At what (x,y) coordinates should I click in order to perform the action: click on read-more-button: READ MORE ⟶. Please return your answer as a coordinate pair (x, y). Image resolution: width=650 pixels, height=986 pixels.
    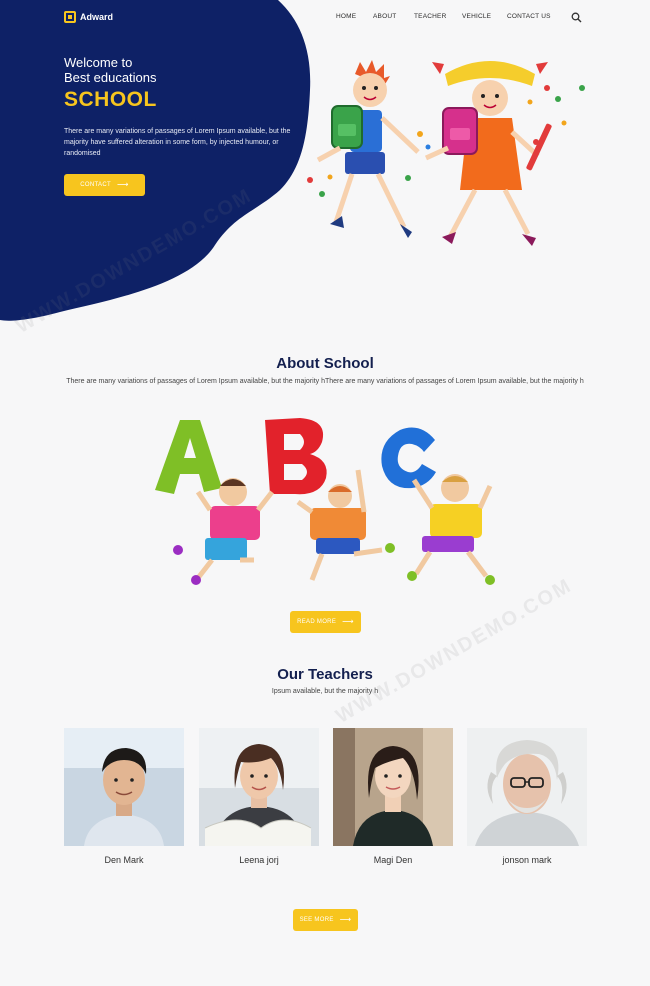
    Looking at the image, I should click on (325, 622).